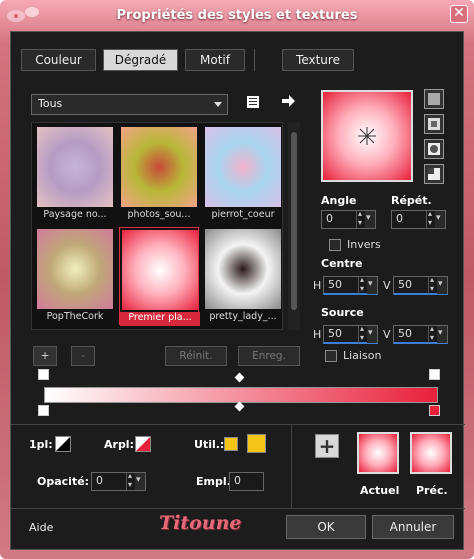 This screenshot has height=559, width=474. What do you see at coordinates (434, 374) in the screenshot?
I see `opacity-stop-right-icon` at bounding box center [434, 374].